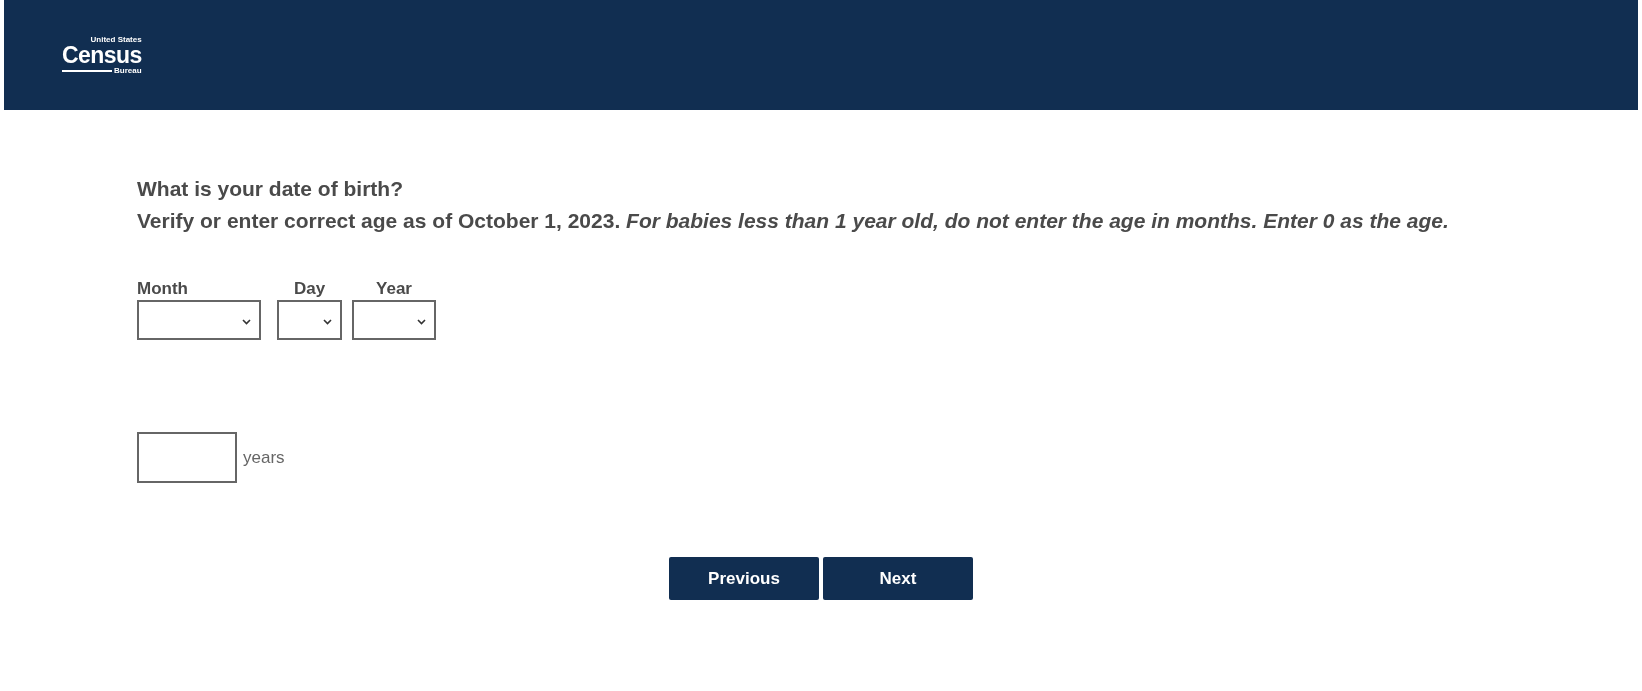 The image size is (1642, 691). Describe the element at coordinates (270, 189) in the screenshot. I see `question-text: What is your date of birth?` at that location.